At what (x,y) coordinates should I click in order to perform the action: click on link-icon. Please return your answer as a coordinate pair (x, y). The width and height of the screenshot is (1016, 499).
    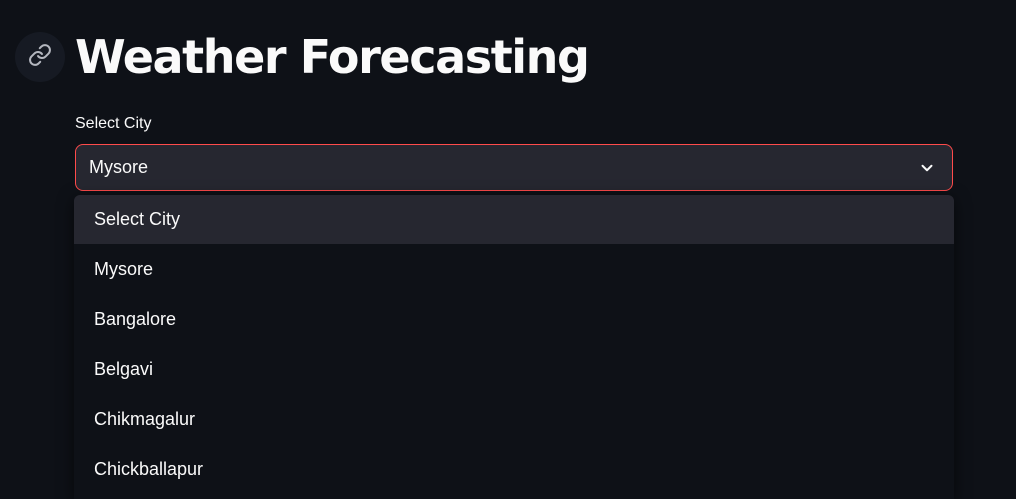
    Looking at the image, I should click on (40, 57).